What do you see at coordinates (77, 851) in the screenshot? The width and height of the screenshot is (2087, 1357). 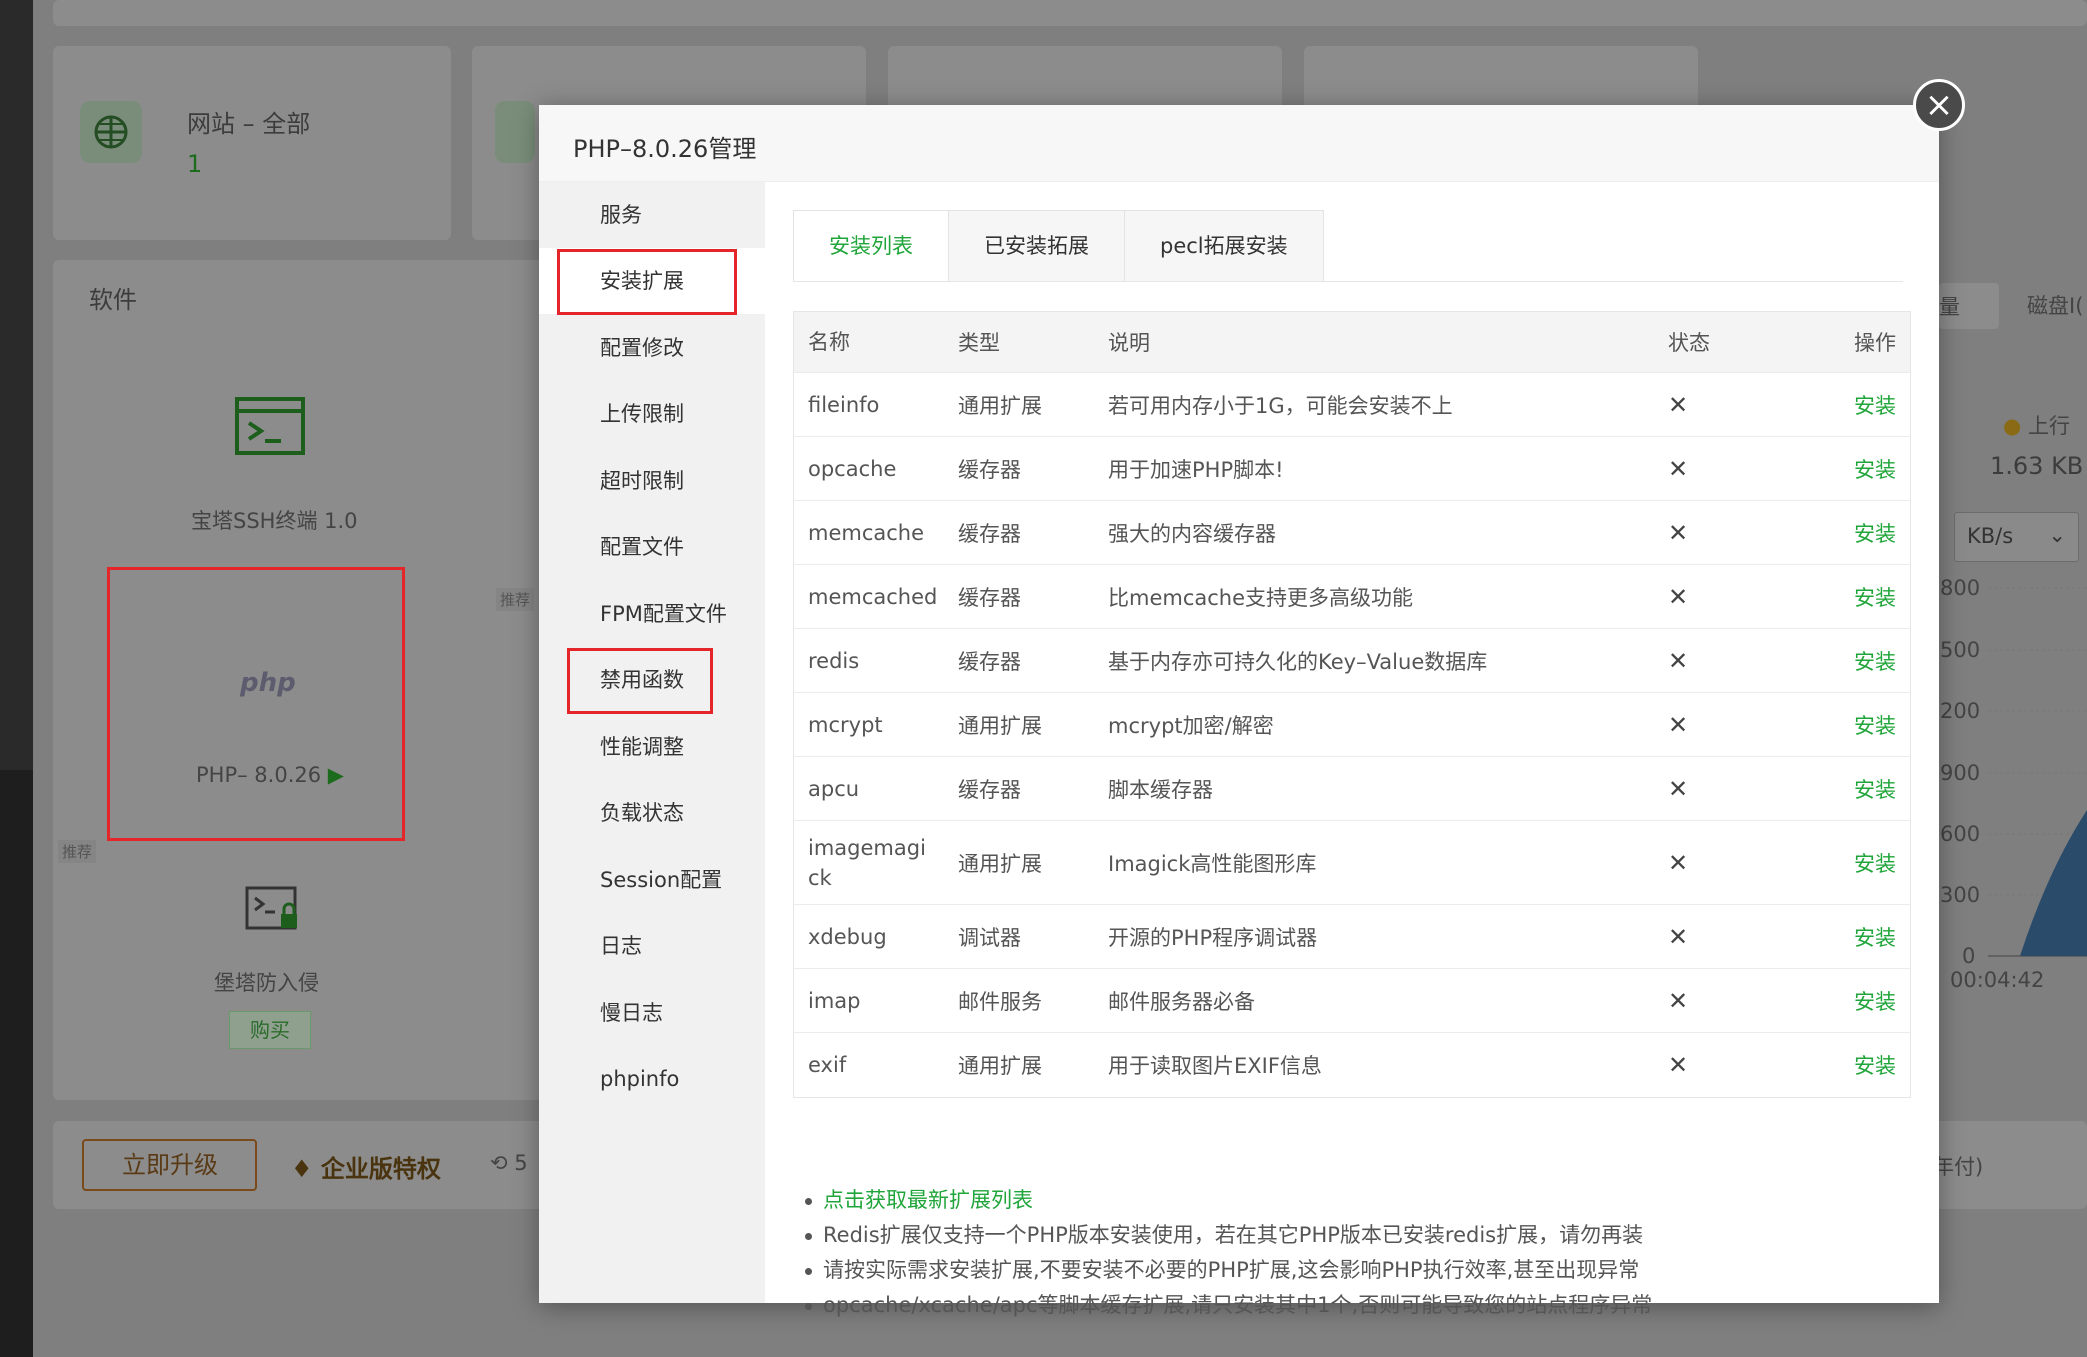 I see `recommend-tag: 推荐` at bounding box center [77, 851].